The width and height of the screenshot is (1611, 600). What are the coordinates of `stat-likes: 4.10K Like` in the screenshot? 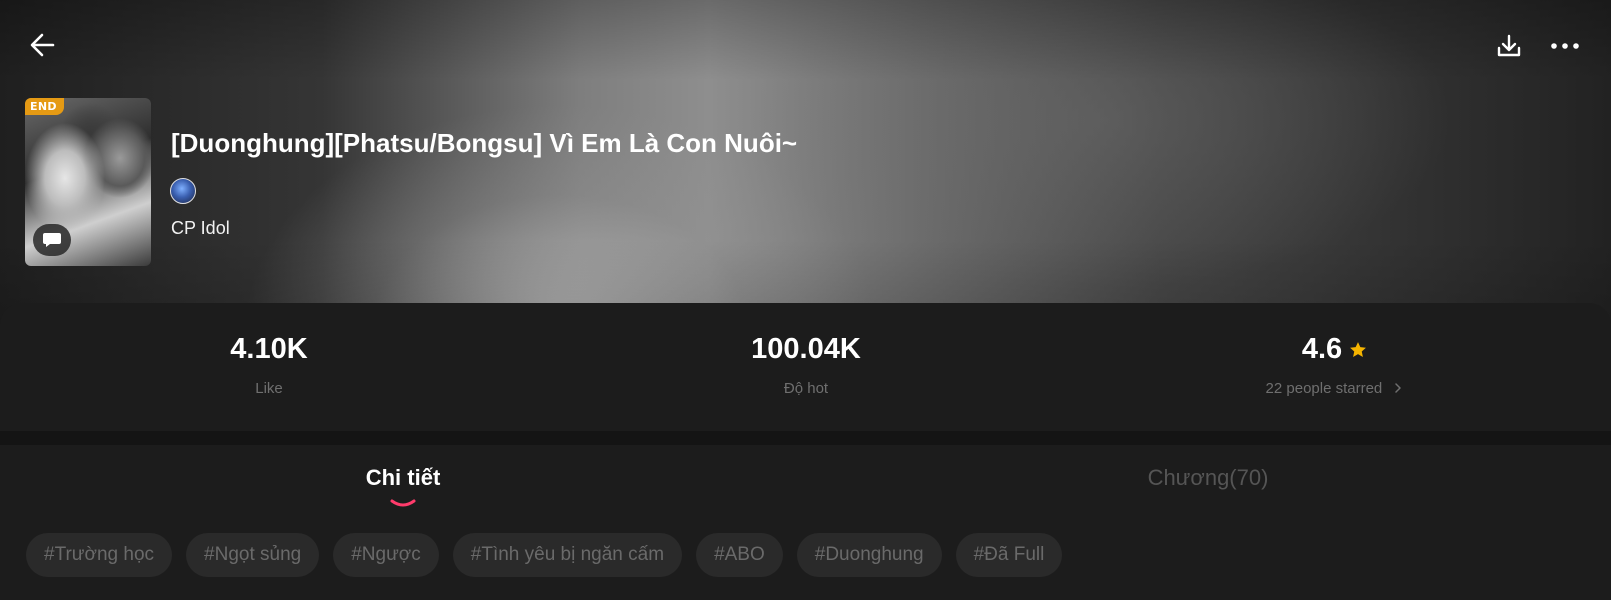 It's located at (269, 365).